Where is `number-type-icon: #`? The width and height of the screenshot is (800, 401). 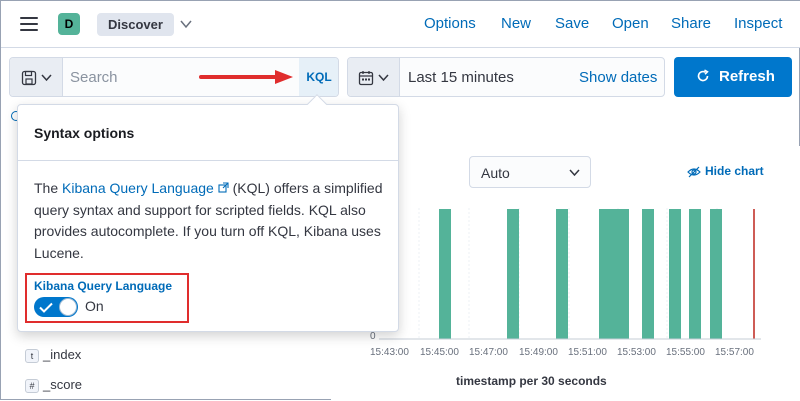
number-type-icon: # is located at coordinates (32, 386).